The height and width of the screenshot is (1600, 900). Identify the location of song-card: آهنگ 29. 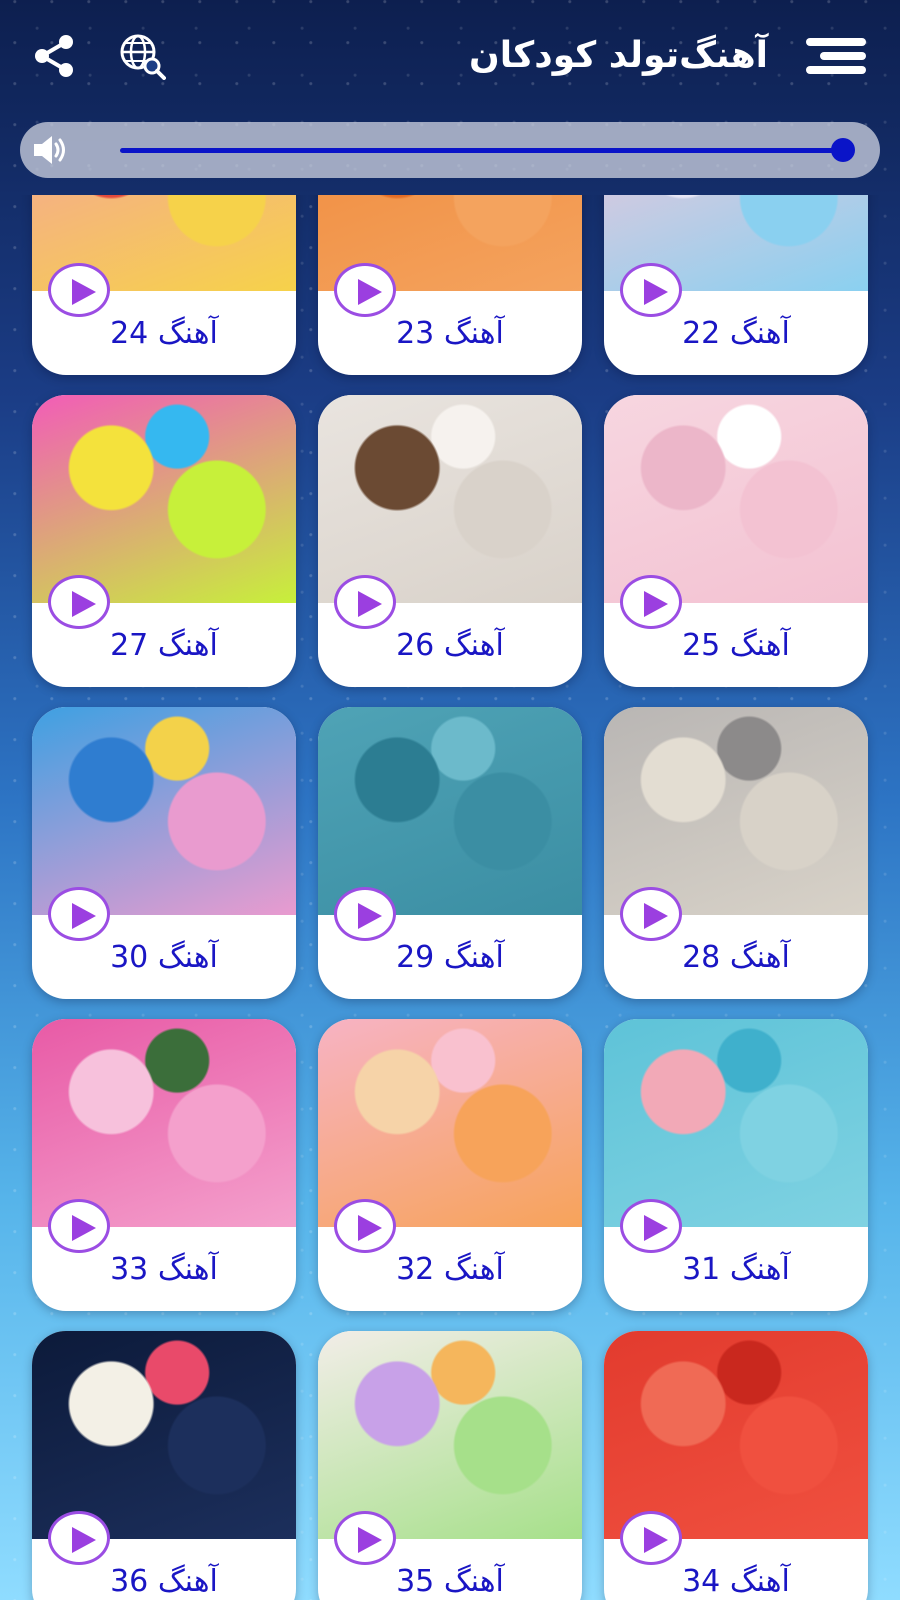
(450, 853).